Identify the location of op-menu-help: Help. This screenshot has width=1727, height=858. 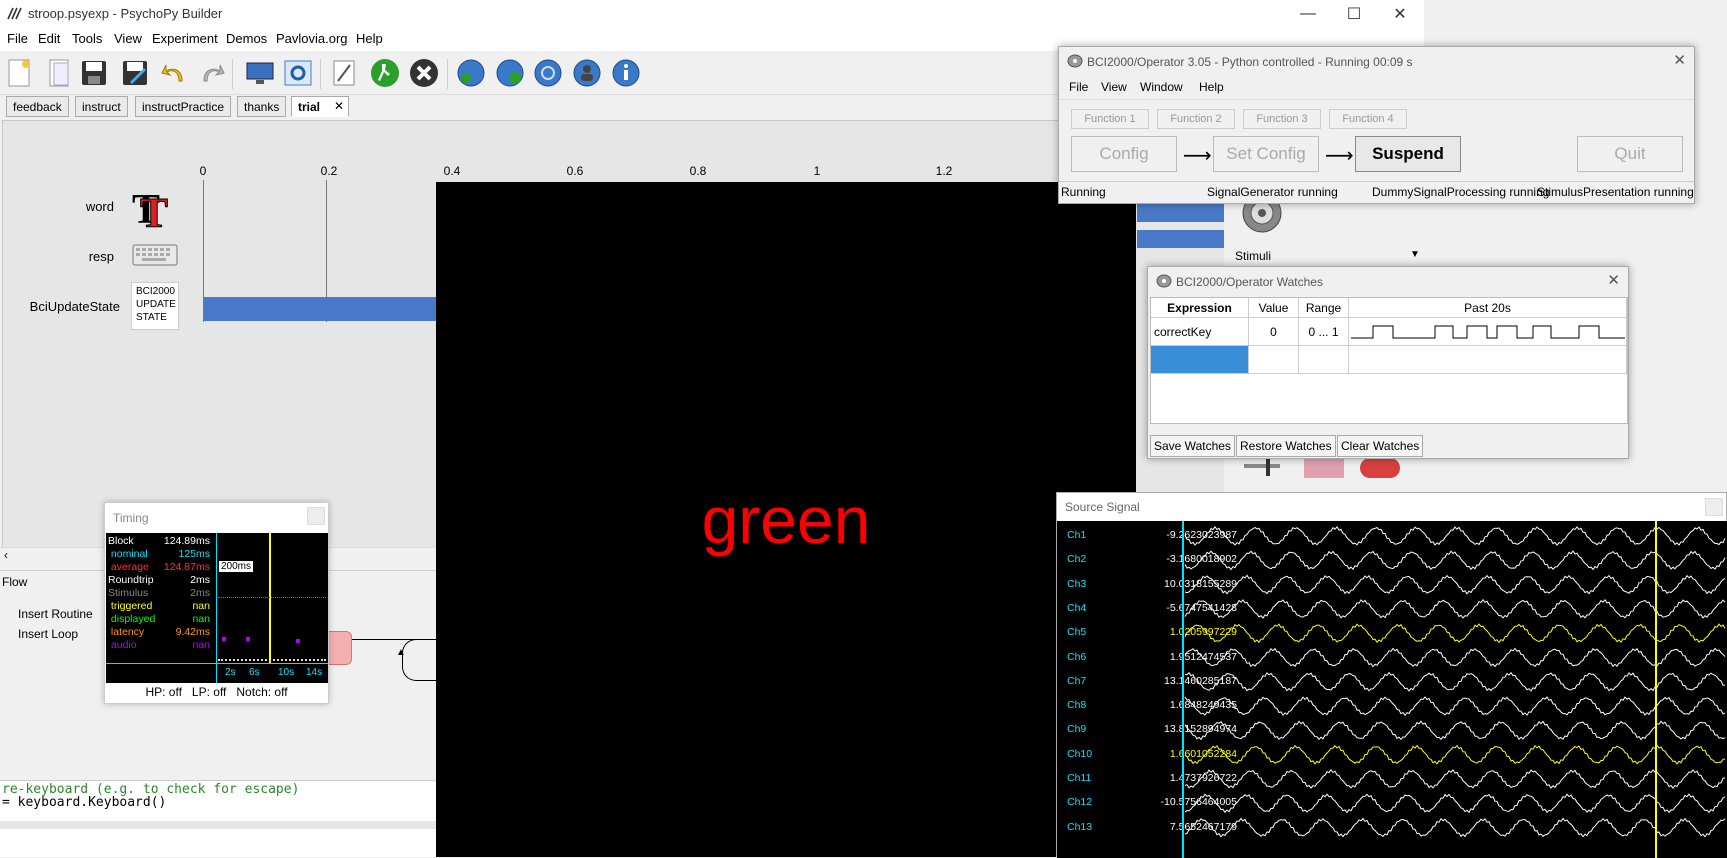
(1211, 87).